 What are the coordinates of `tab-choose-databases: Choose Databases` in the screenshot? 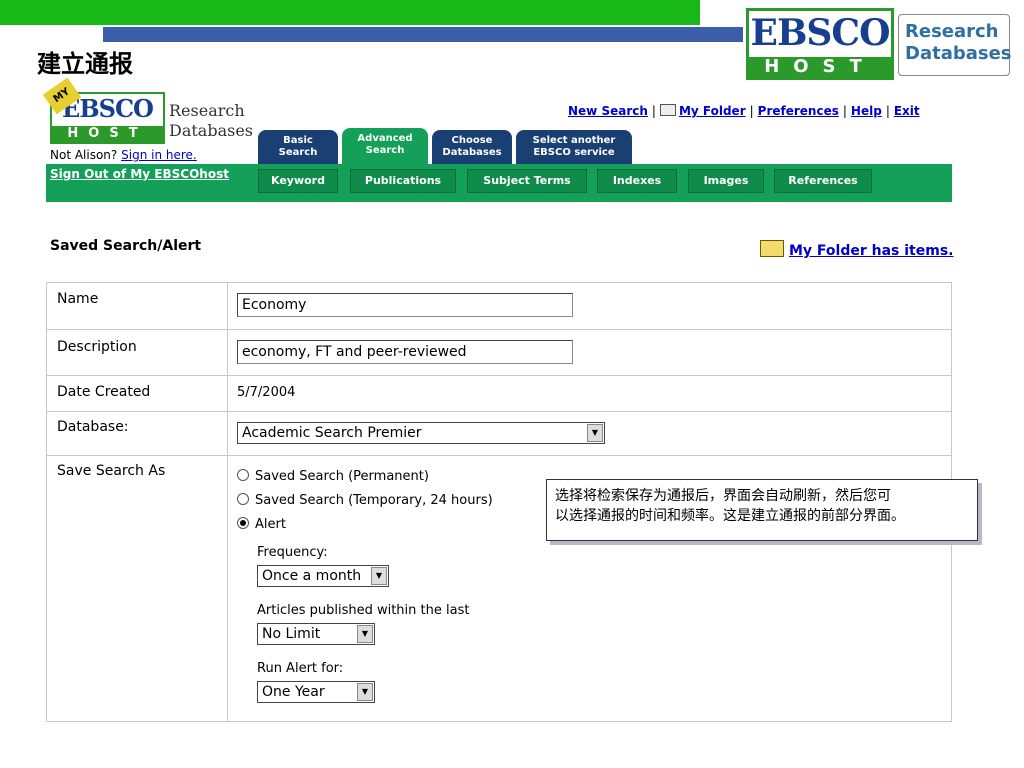 It's located at (472, 147).